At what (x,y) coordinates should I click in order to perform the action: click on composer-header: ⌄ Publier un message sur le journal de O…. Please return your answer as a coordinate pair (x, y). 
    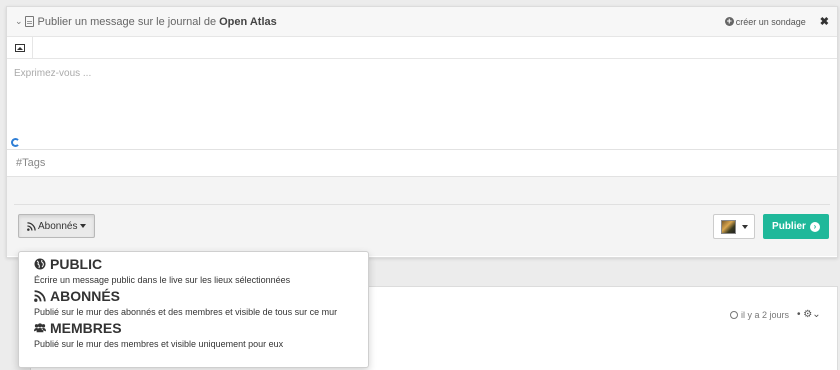
    Looking at the image, I should click on (422, 22).